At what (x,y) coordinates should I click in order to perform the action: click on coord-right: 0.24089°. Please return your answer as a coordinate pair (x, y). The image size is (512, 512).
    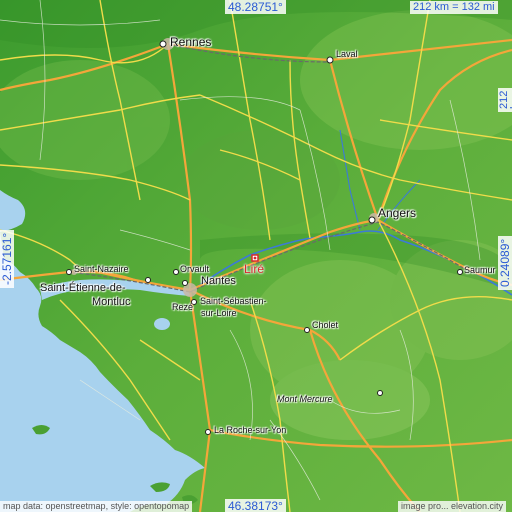
    Looking at the image, I should click on (505, 262).